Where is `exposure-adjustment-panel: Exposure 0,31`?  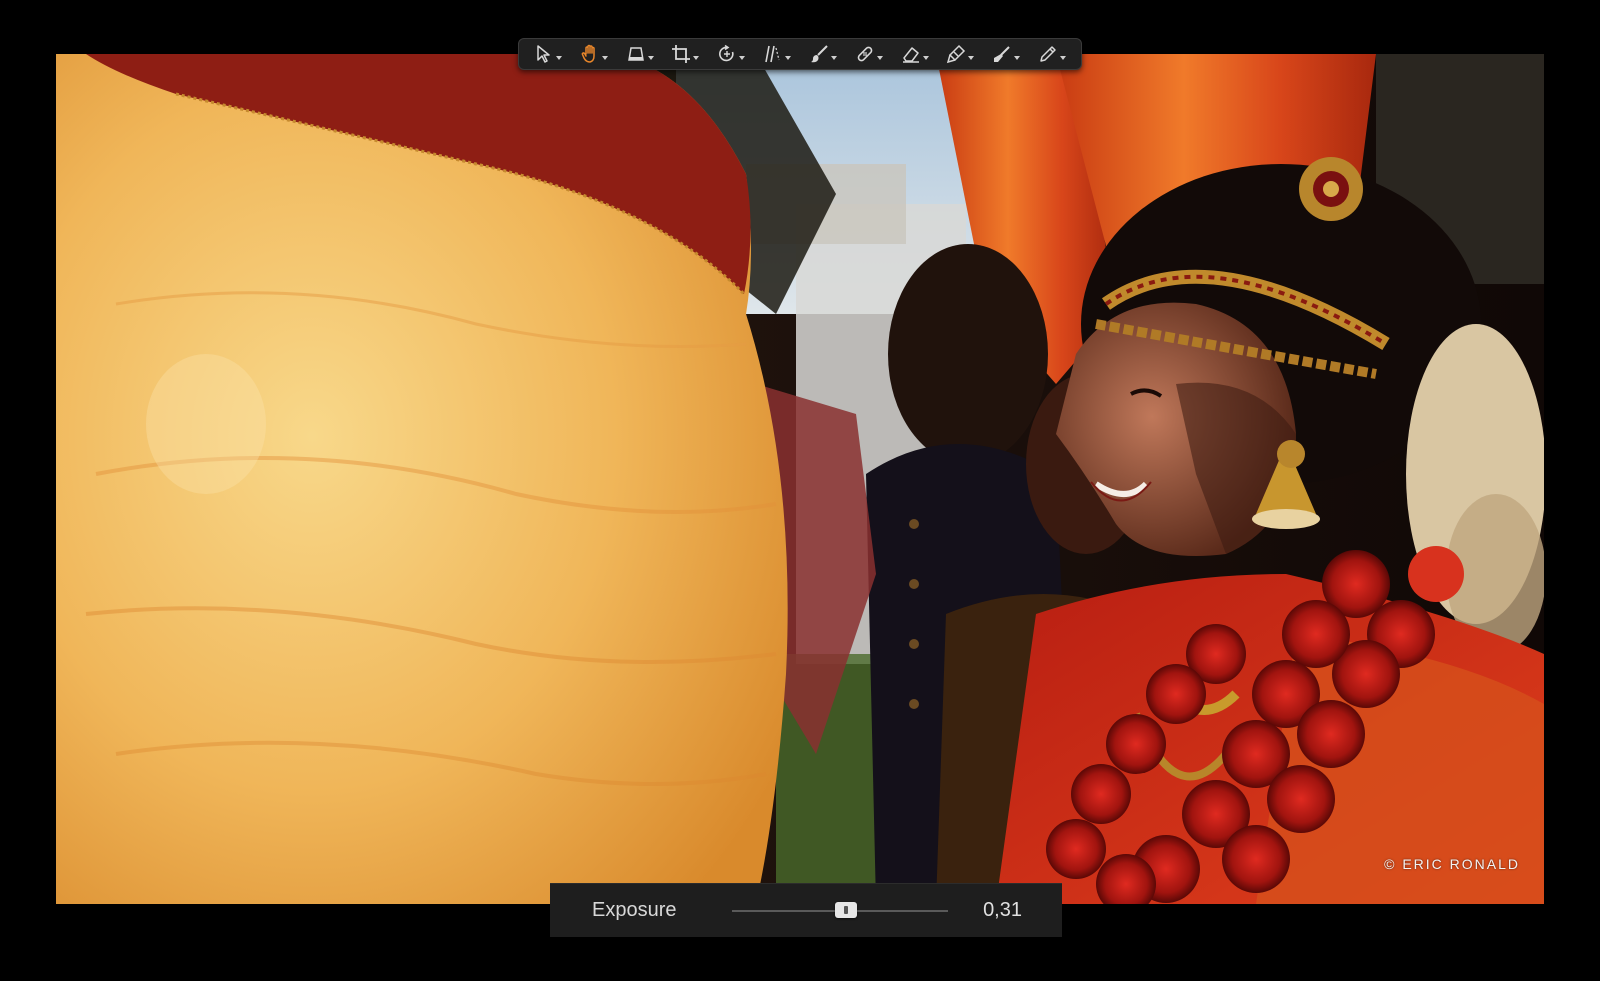
exposure-adjustment-panel: Exposure 0,31 is located at coordinates (806, 910).